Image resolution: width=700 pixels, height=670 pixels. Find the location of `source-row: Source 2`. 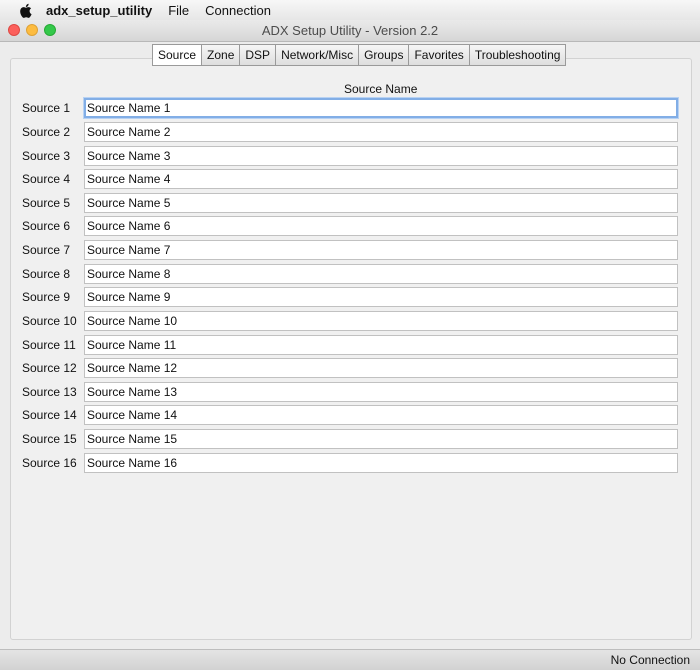

source-row: Source 2 is located at coordinates (350, 132).